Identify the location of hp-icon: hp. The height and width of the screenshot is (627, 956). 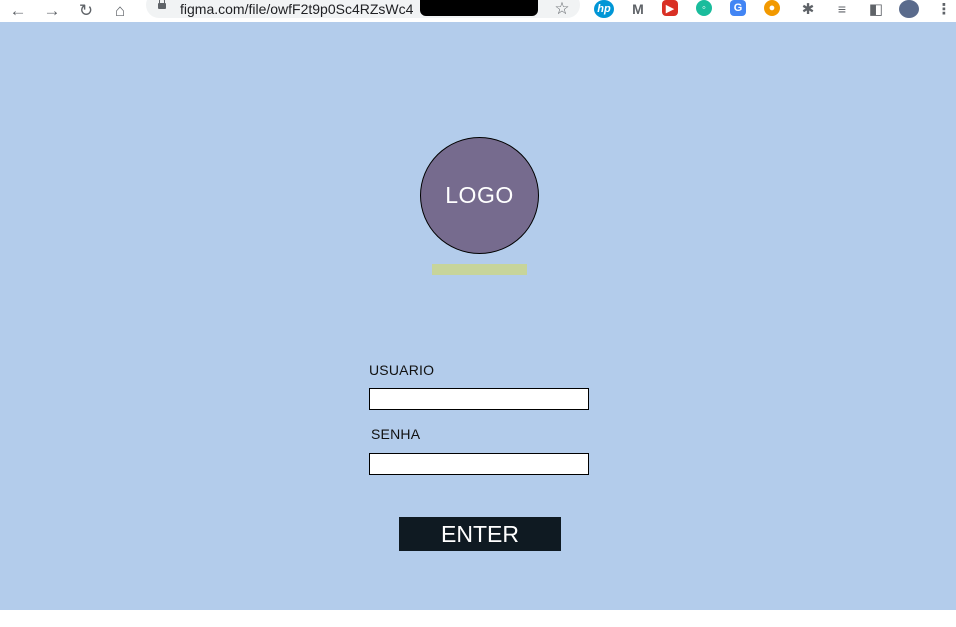
(604, 9).